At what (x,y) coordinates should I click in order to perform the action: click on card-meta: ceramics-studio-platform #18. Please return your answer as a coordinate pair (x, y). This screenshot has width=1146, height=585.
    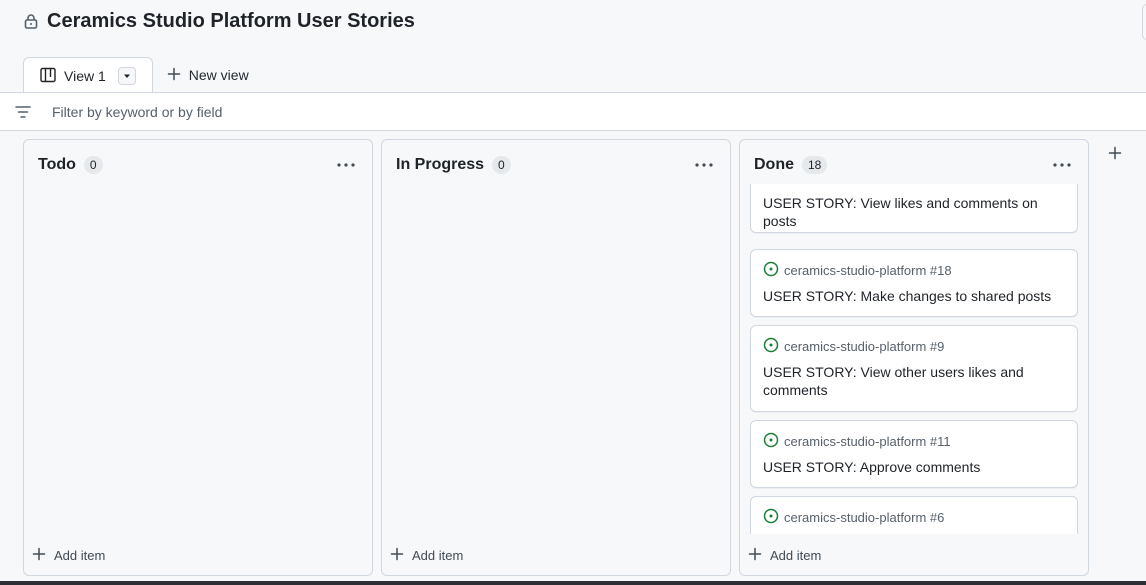
    Looking at the image, I should click on (857, 270).